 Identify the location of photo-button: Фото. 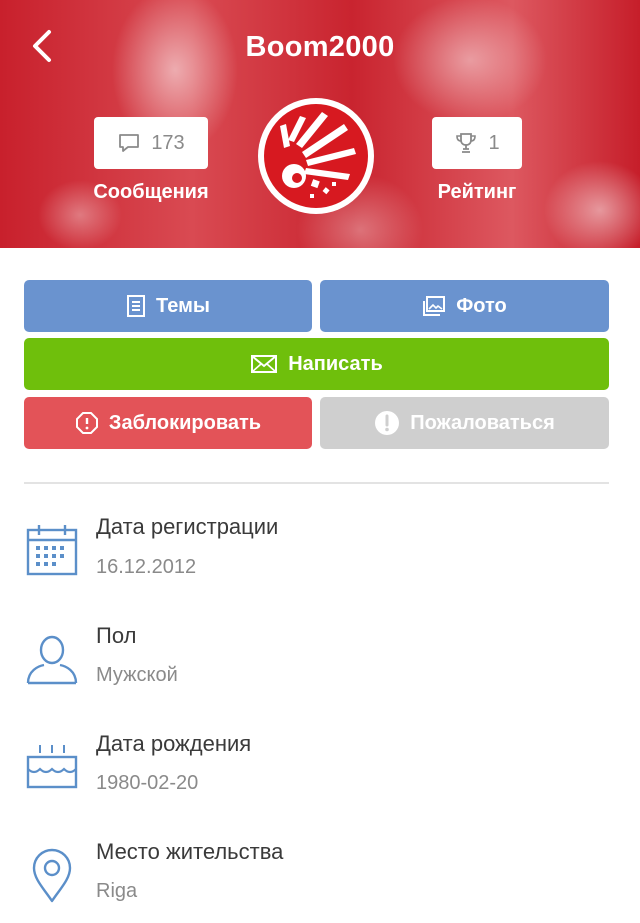
(464, 306).